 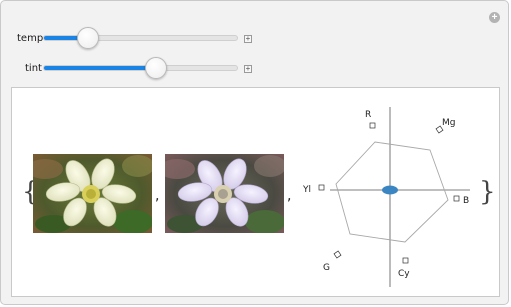 What do you see at coordinates (456, 198) in the screenshot?
I see `vertex-b-marker` at bounding box center [456, 198].